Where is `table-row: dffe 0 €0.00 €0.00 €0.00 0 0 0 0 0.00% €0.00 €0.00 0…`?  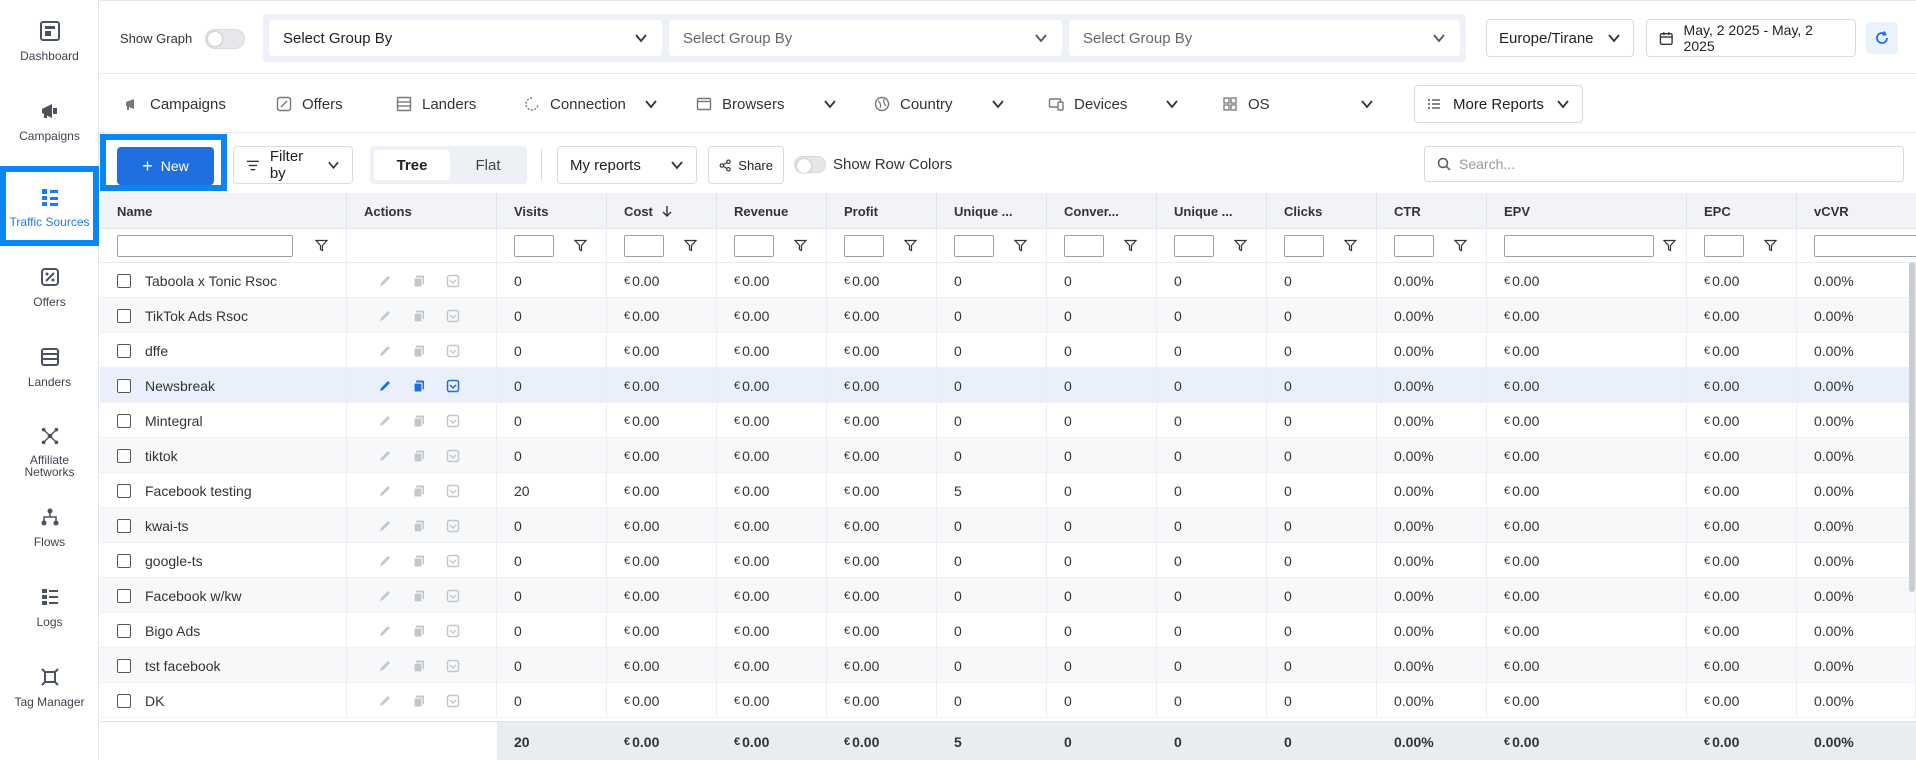 table-row: dffe 0 €0.00 €0.00 €0.00 0 0 0 0 0.00% €0.00 €0.00 0… is located at coordinates (1008, 350).